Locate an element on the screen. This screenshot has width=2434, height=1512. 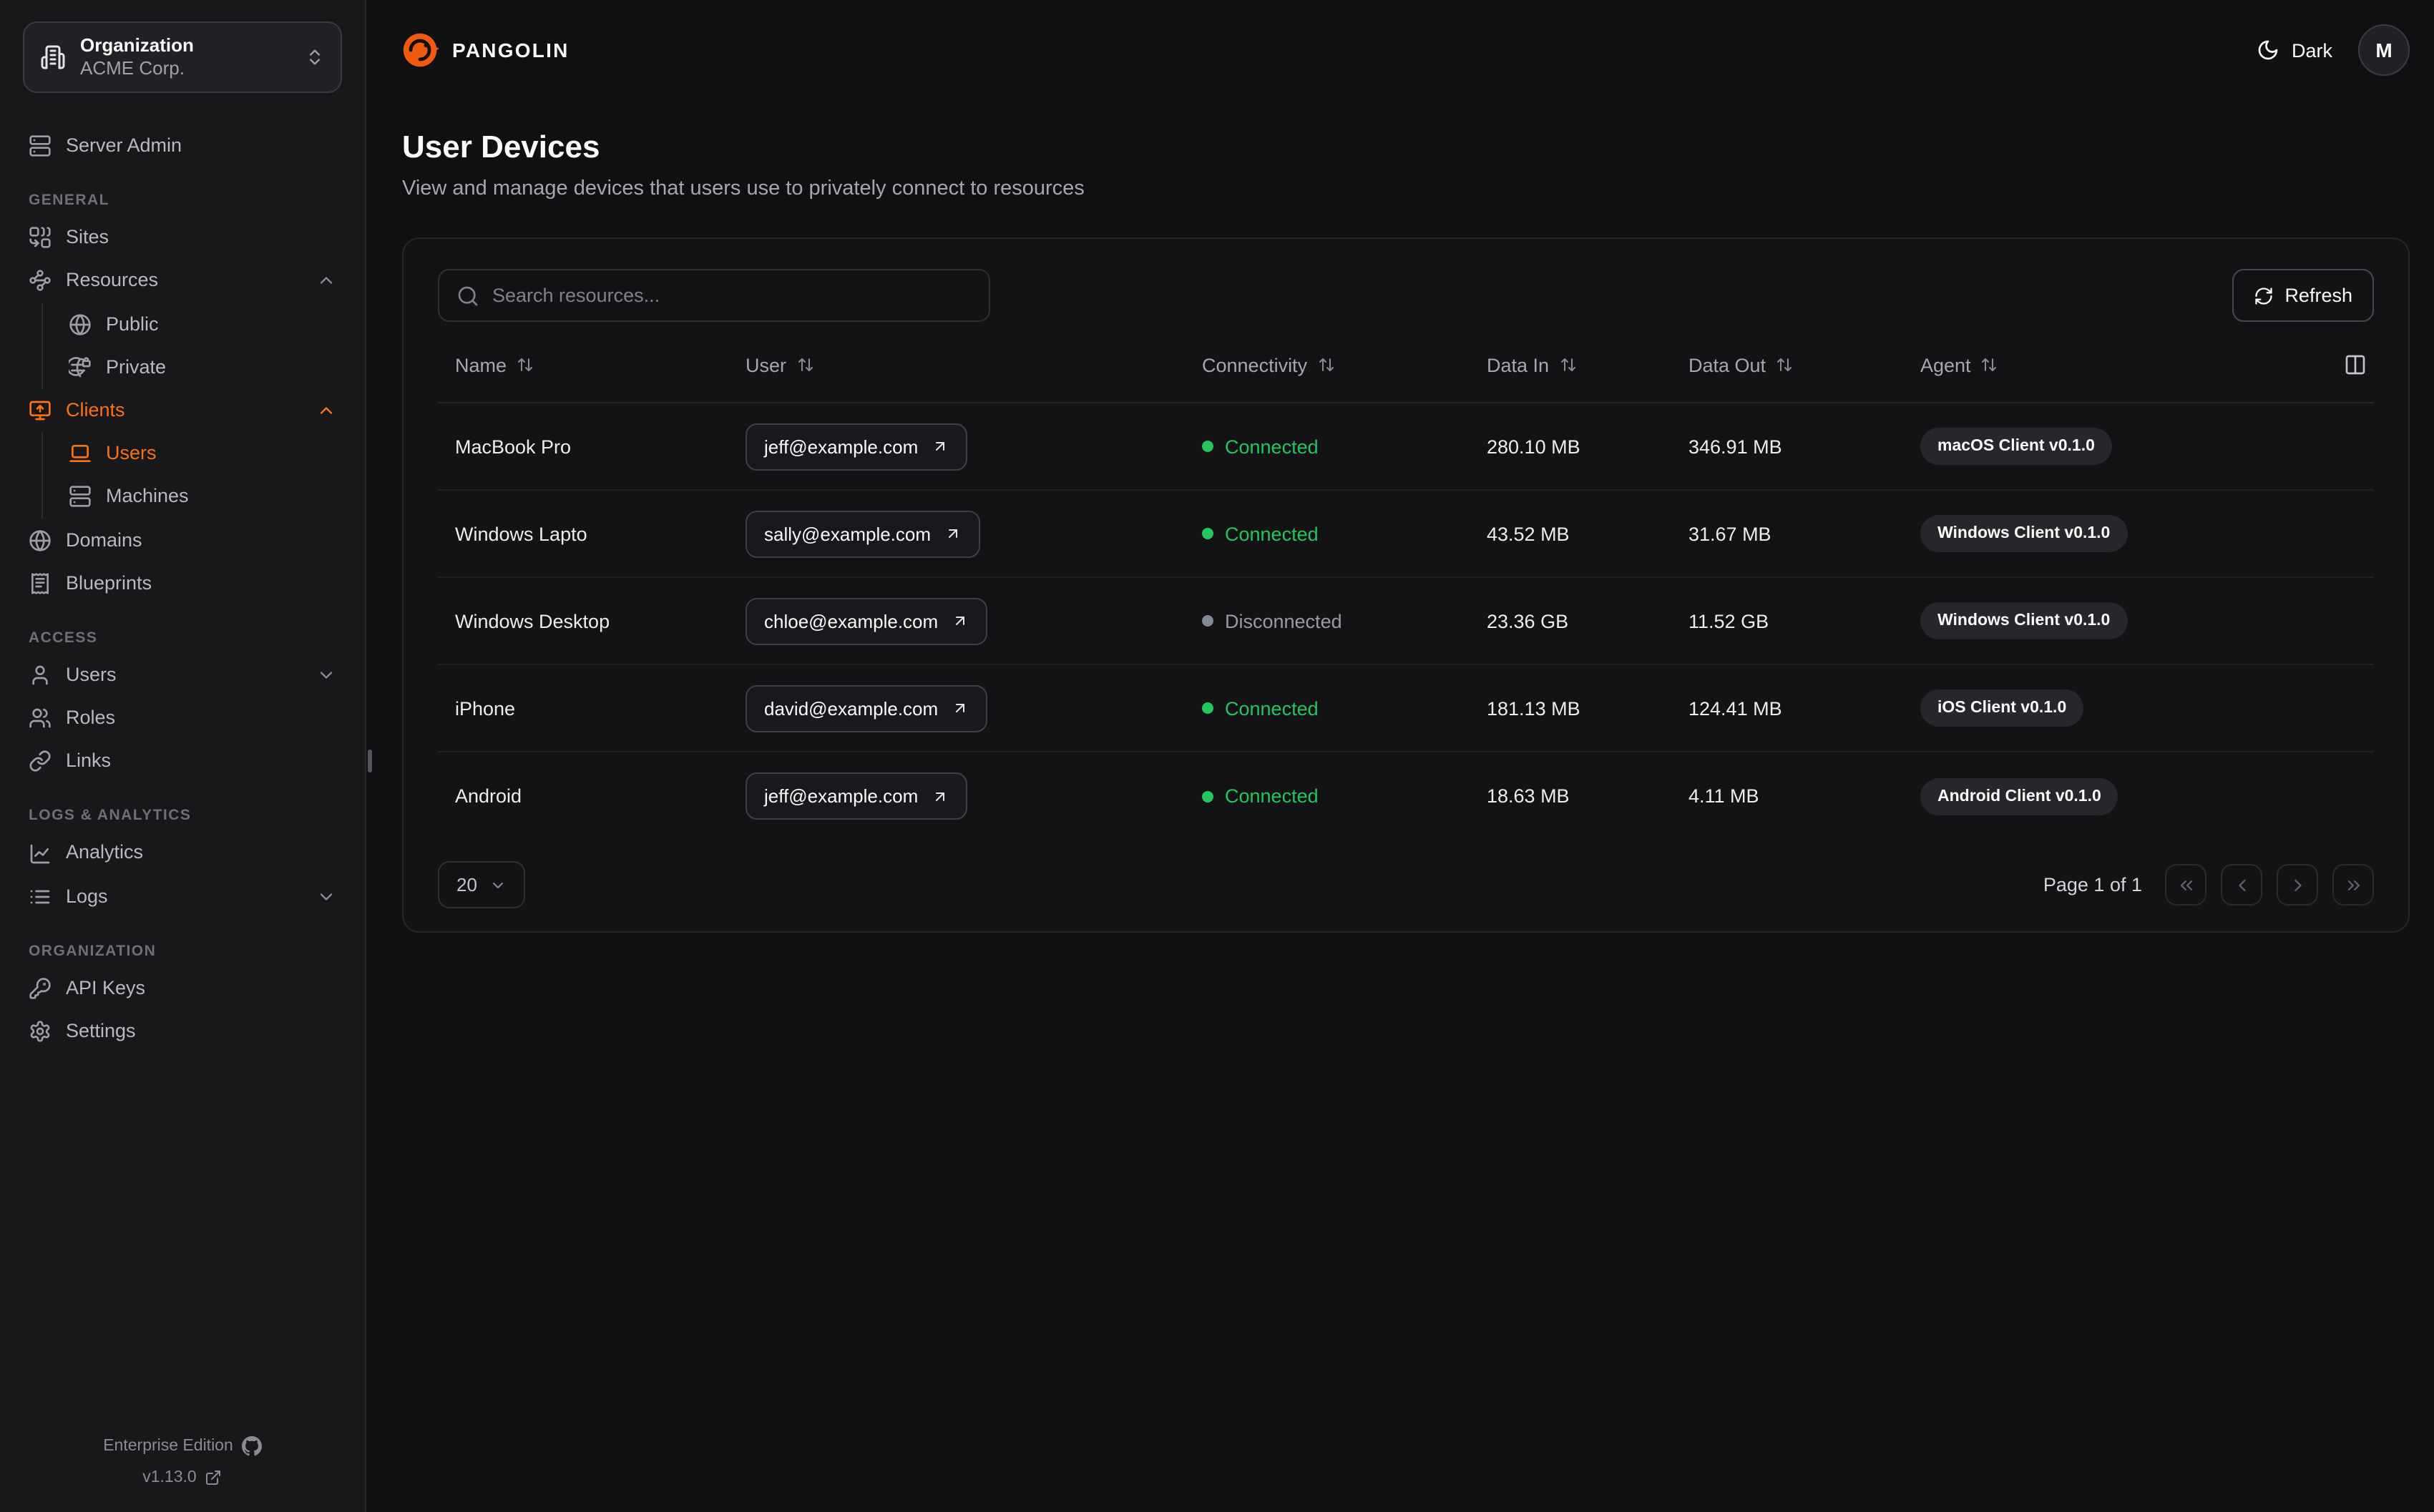
columns-icon is located at coordinates (2355, 365).